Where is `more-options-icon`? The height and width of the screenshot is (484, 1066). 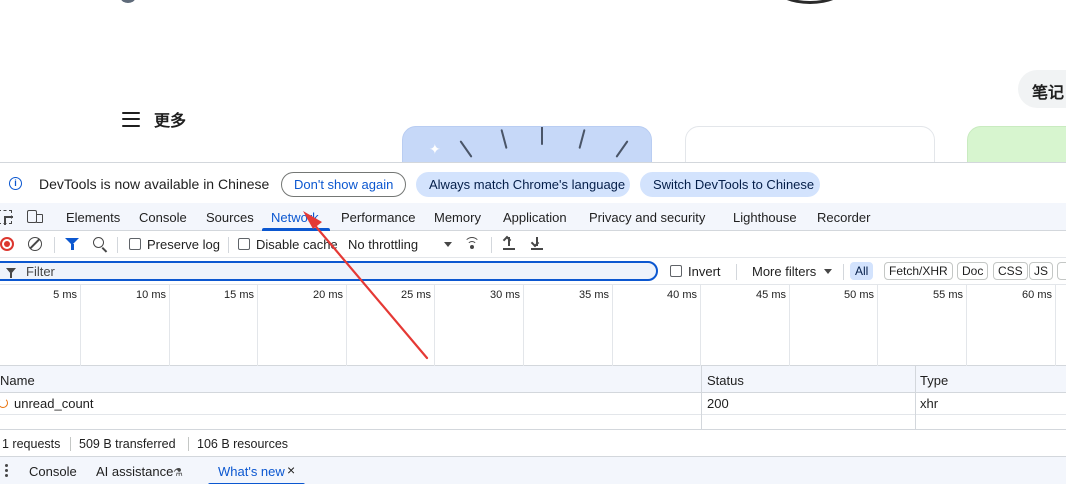 more-options-icon is located at coordinates (6, 471).